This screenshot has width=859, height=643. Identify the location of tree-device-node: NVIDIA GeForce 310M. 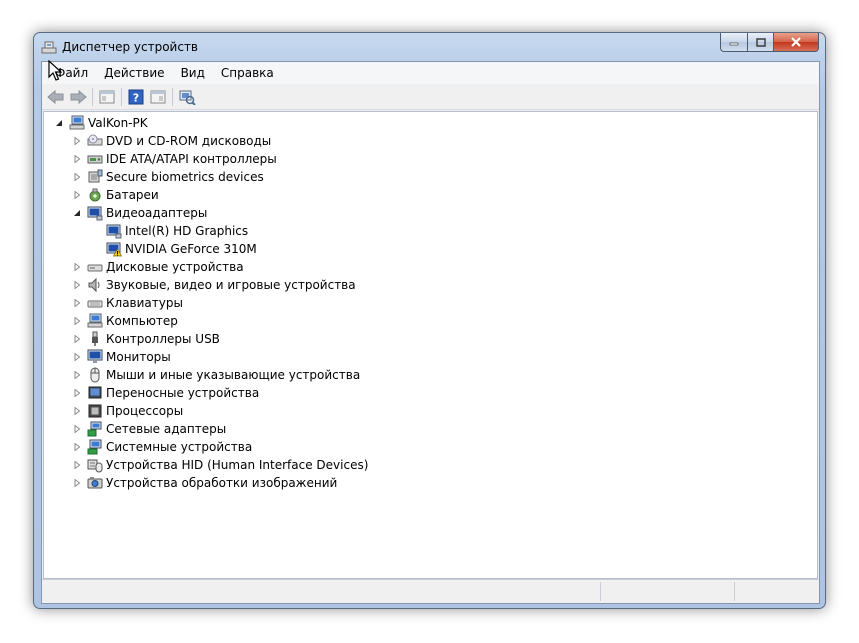
(174, 249).